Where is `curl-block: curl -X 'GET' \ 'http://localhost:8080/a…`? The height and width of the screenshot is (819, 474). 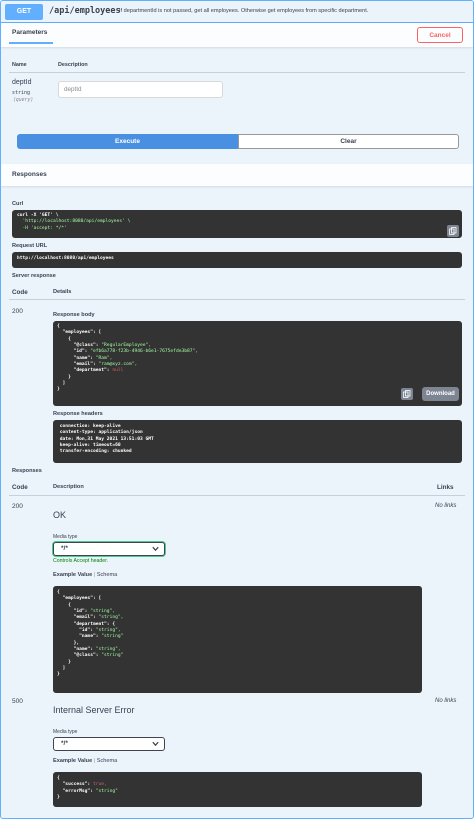
curl-block: curl -X 'GET' \ 'http://localhost:8080/a… is located at coordinates (237, 224).